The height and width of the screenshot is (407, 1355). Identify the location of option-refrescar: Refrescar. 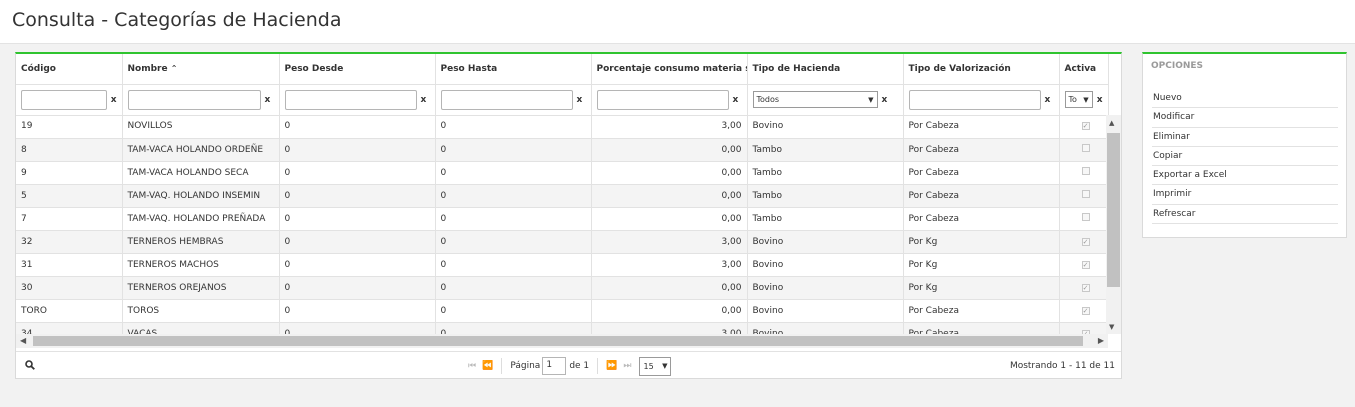
(1245, 215).